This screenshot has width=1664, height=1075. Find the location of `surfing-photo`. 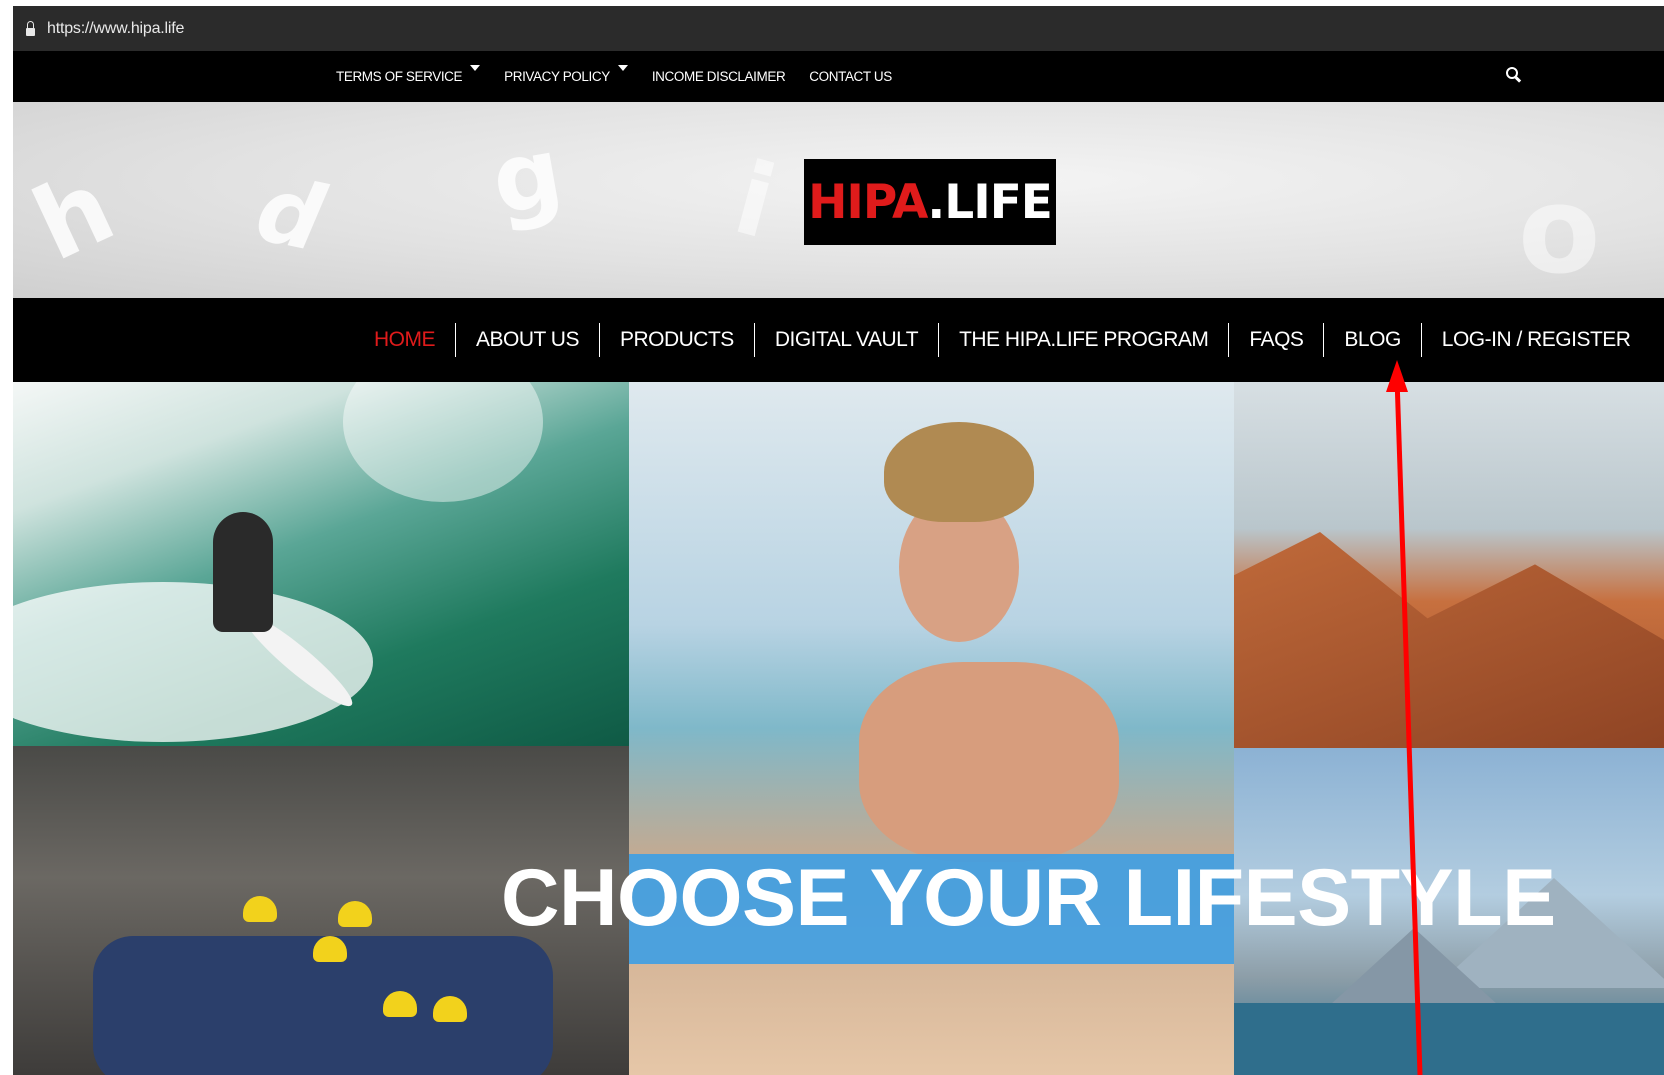

surfing-photo is located at coordinates (321, 564).